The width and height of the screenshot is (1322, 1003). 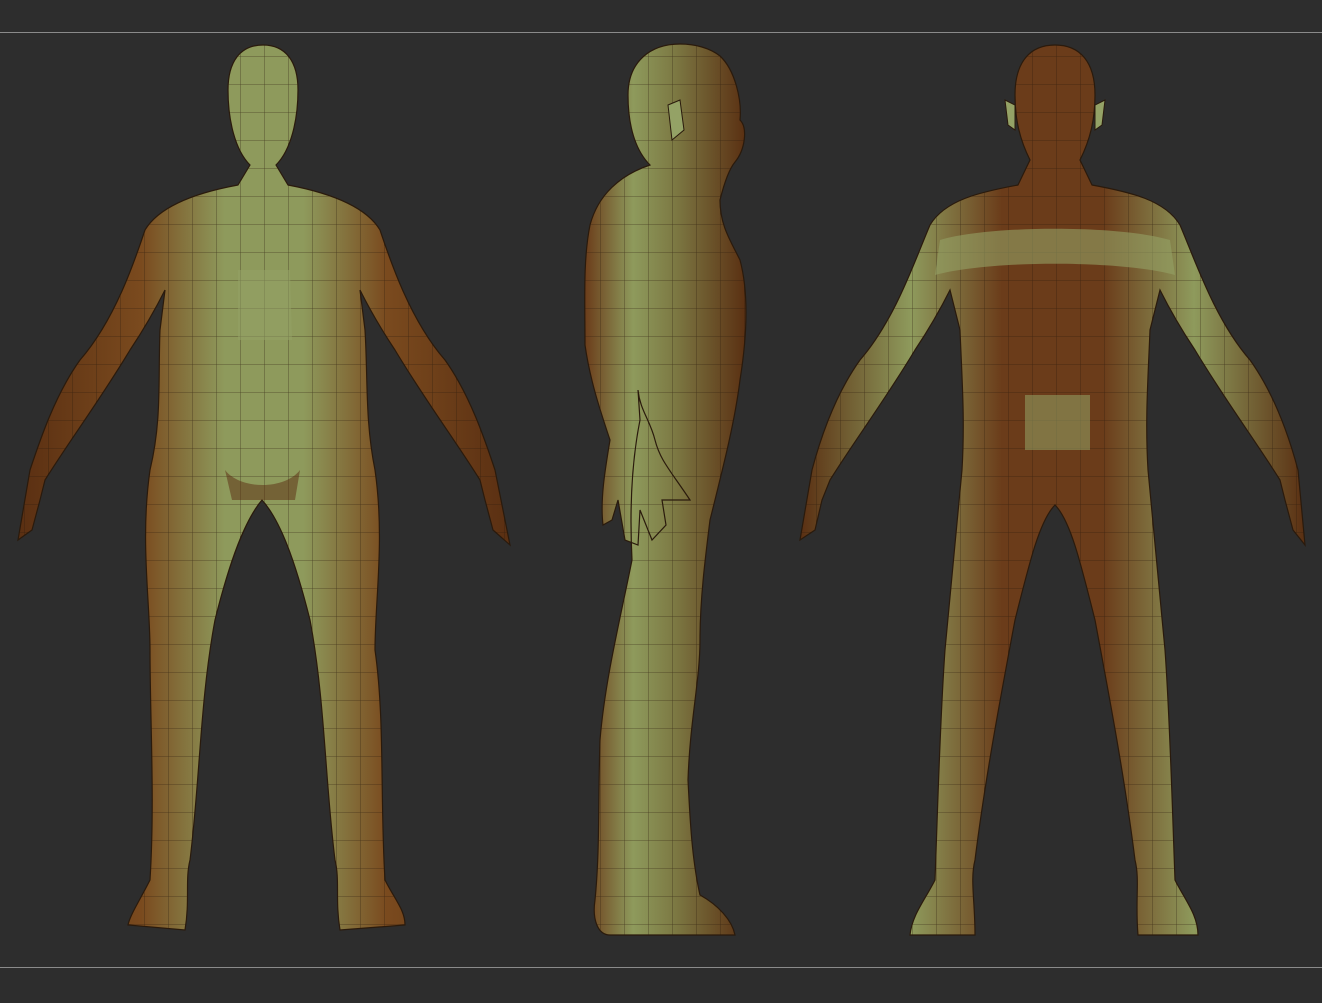 I want to click on back-ear-left, so click(x=1010, y=115).